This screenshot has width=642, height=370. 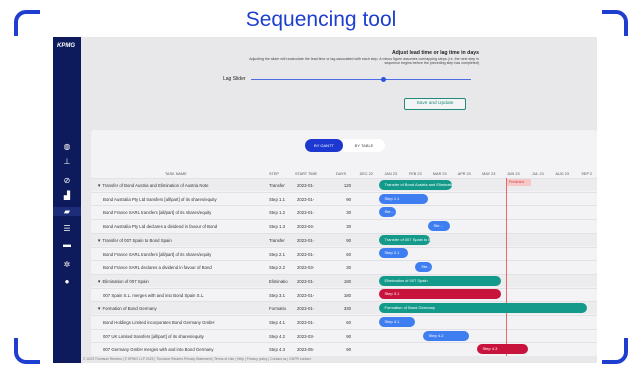 What do you see at coordinates (67, 180) in the screenshot?
I see `percent-icon: ⊘` at bounding box center [67, 180].